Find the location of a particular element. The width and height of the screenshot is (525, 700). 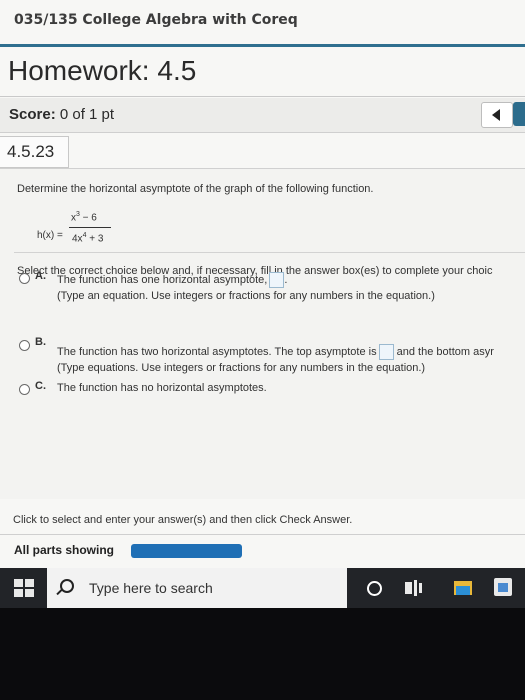

radio-option-c is located at coordinates (24, 389).